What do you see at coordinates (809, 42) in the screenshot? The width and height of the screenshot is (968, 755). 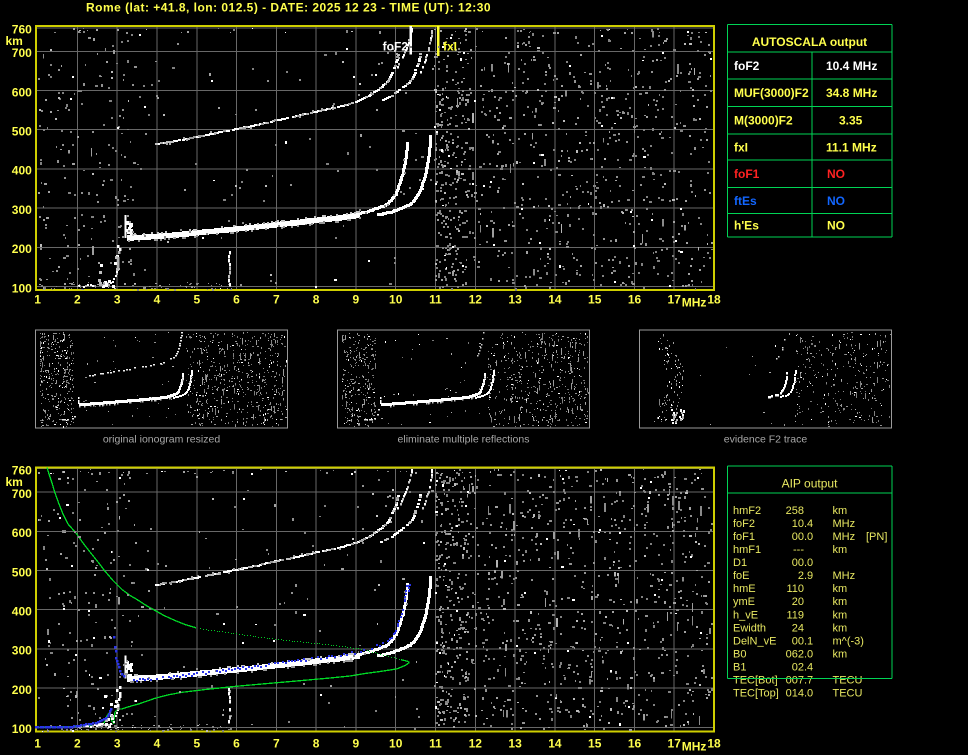 I see `svg-text: AUTOSCALA output` at bounding box center [809, 42].